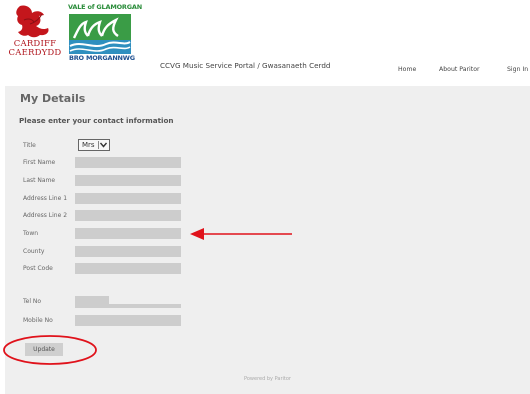  I want to click on nav-home-link: Home, so click(407, 69).